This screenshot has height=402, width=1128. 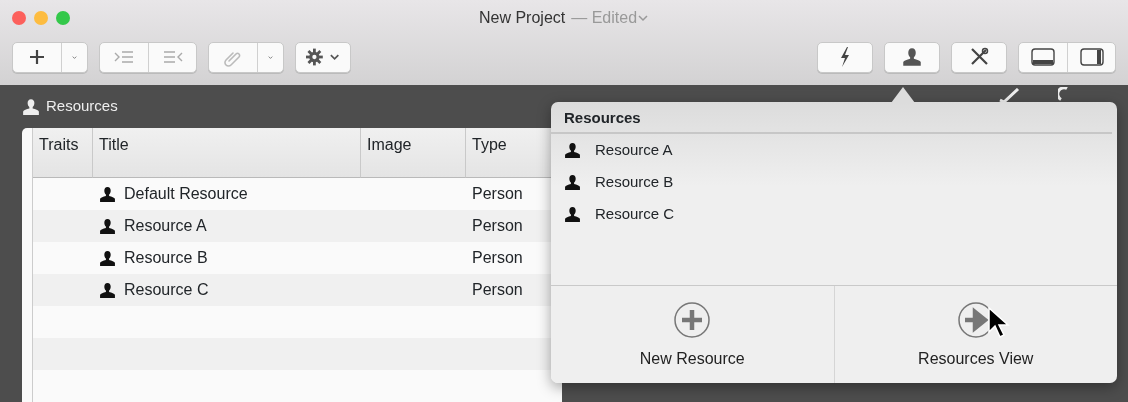 I want to click on resource-item: Resource C, so click(x=834, y=214).